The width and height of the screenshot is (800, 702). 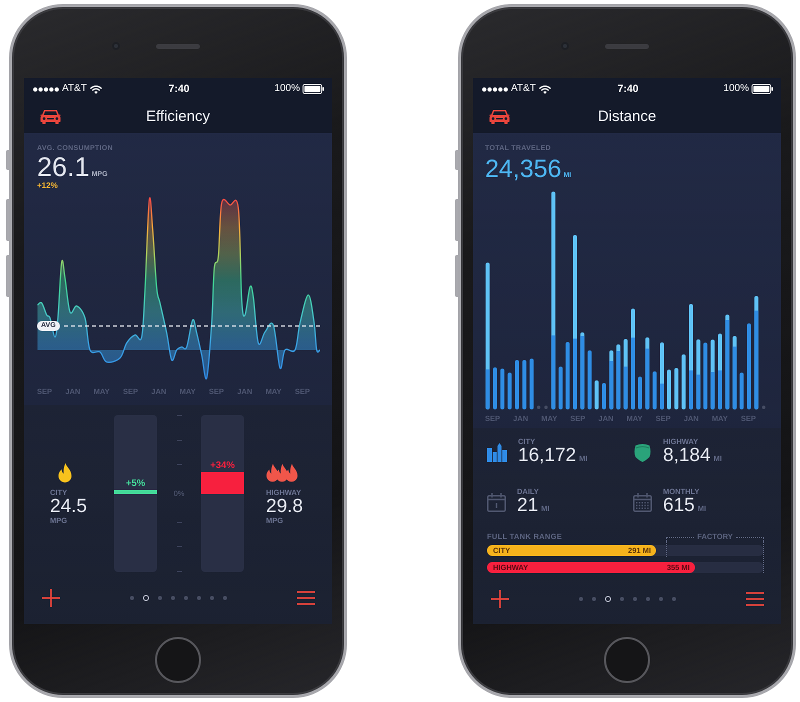 What do you see at coordinates (679, 506) in the screenshot?
I see `stat-value: 615` at bounding box center [679, 506].